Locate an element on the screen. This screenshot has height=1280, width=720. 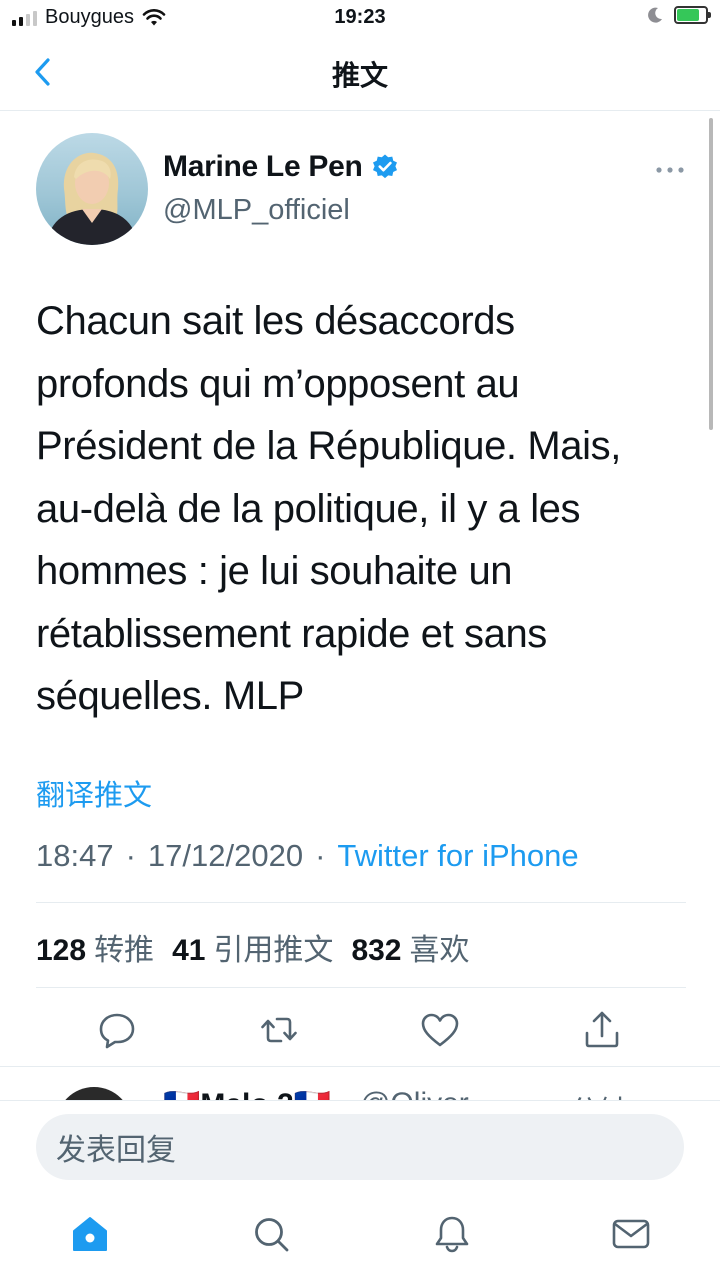
clock: 19:23 is located at coordinates (360, 17).